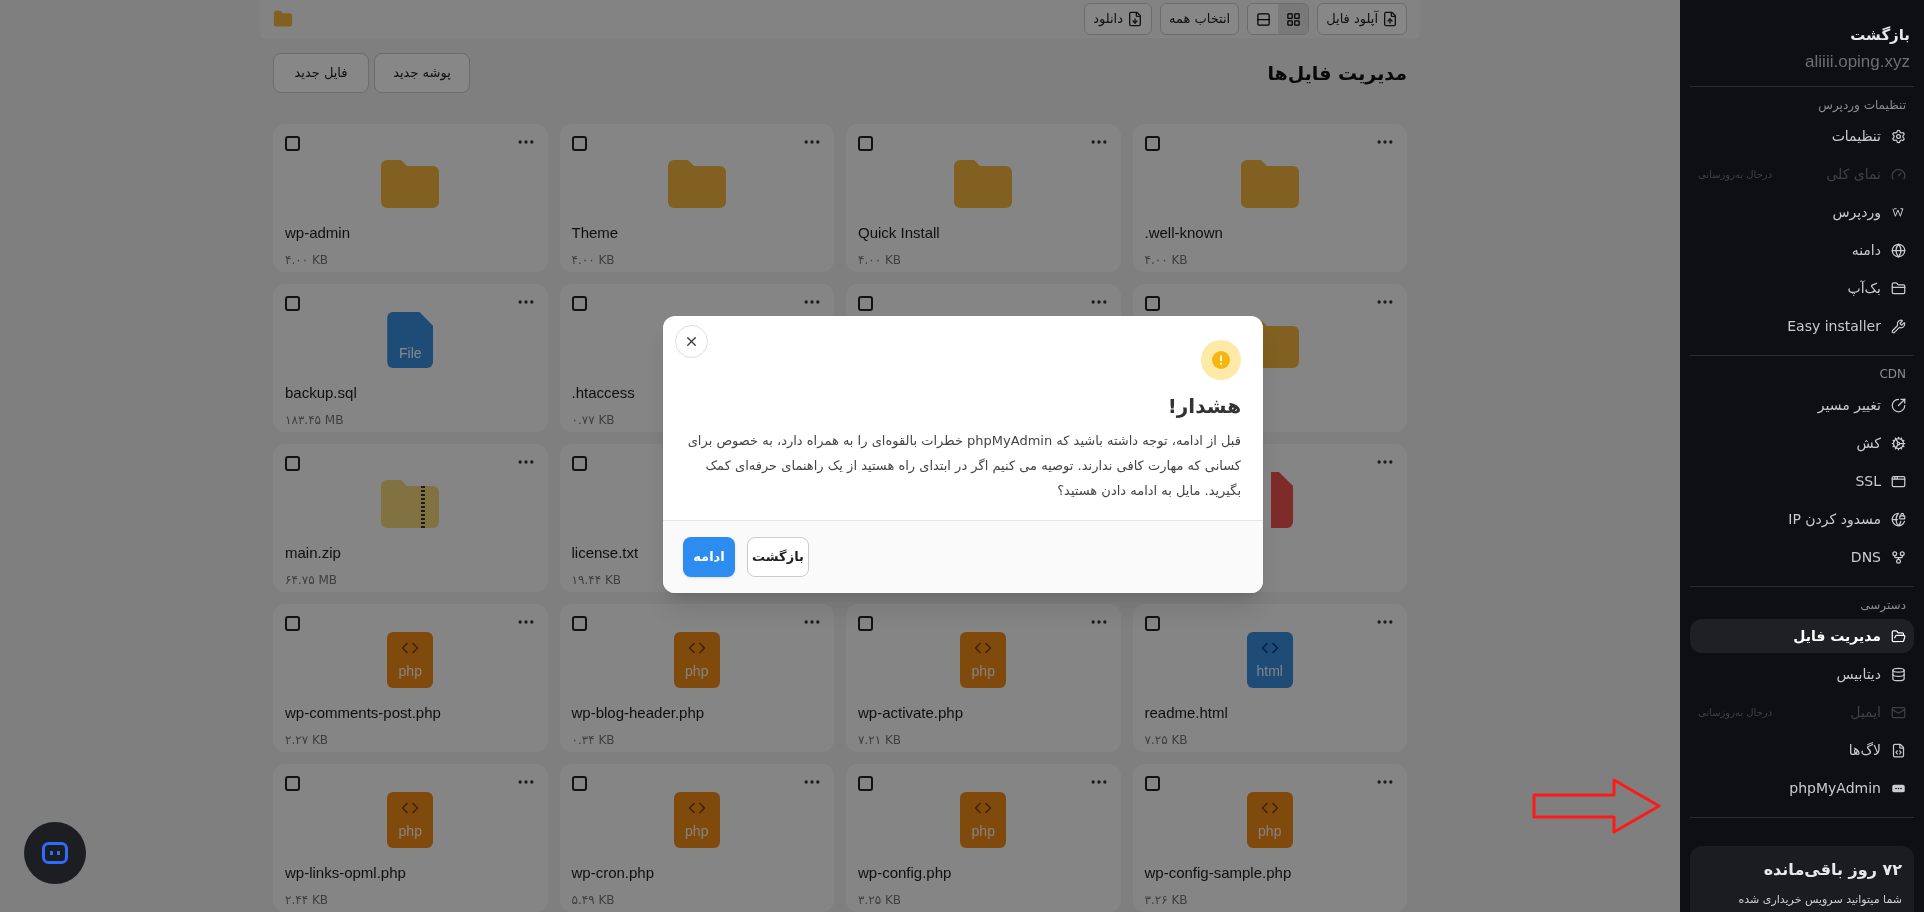 This screenshot has height=912, width=1924. What do you see at coordinates (311, 580) in the screenshot?
I see `file-size: ۶۴.۷۵ MB` at bounding box center [311, 580].